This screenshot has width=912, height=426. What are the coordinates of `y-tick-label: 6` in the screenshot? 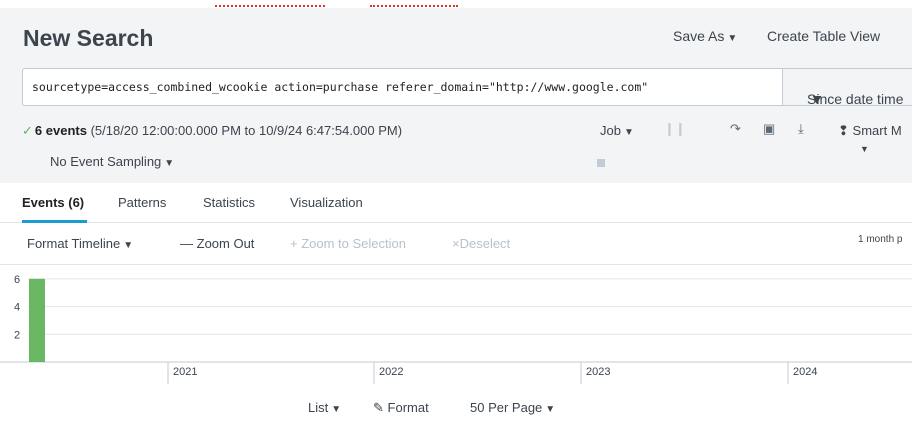 It's located at (17, 280).